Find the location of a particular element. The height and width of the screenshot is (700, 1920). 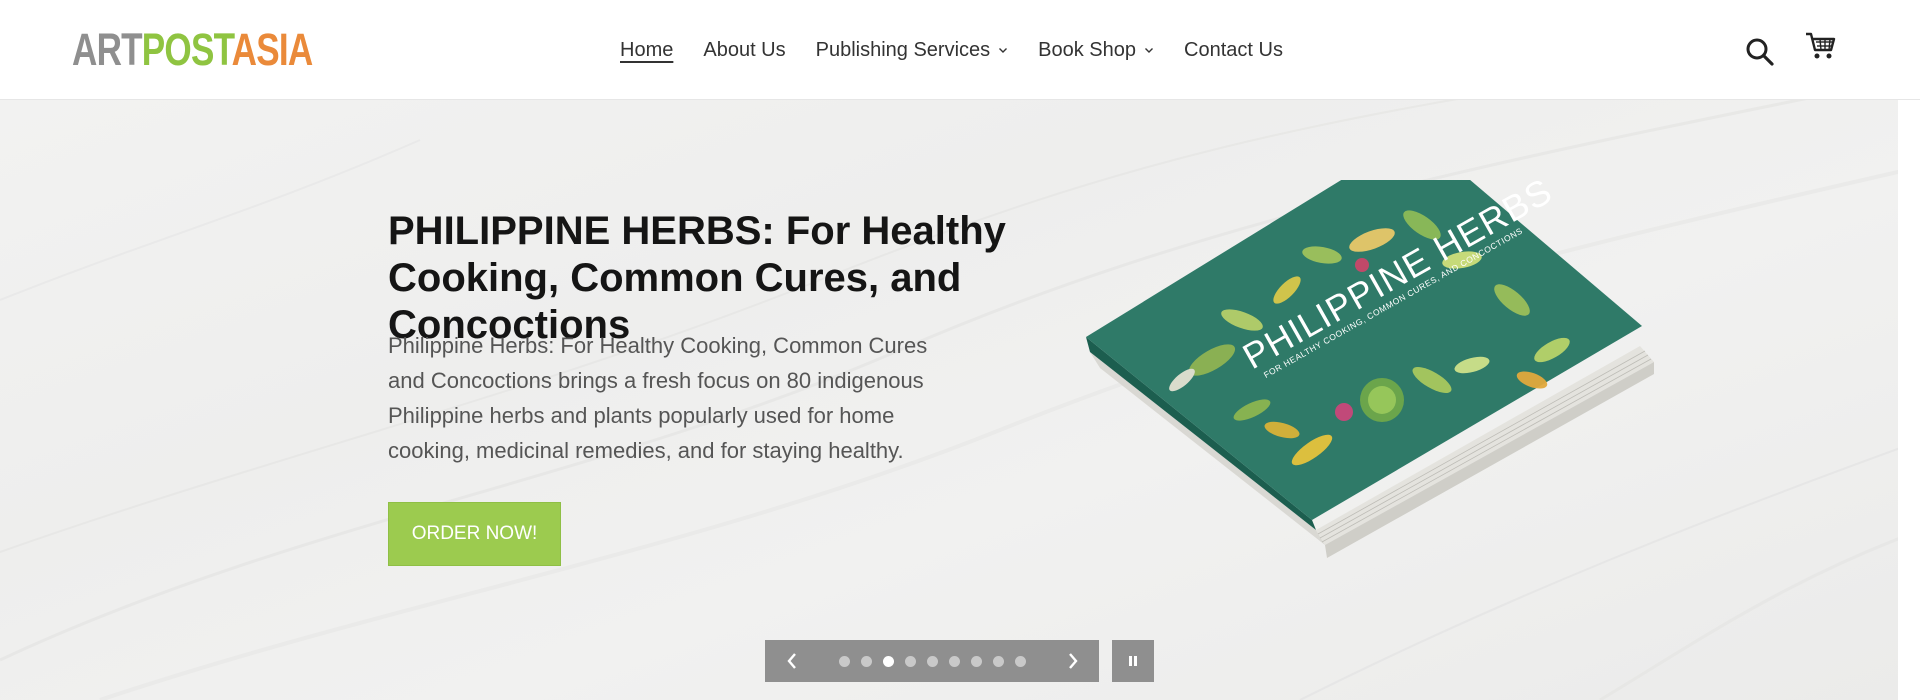

cart-icon is located at coordinates (1821, 45).